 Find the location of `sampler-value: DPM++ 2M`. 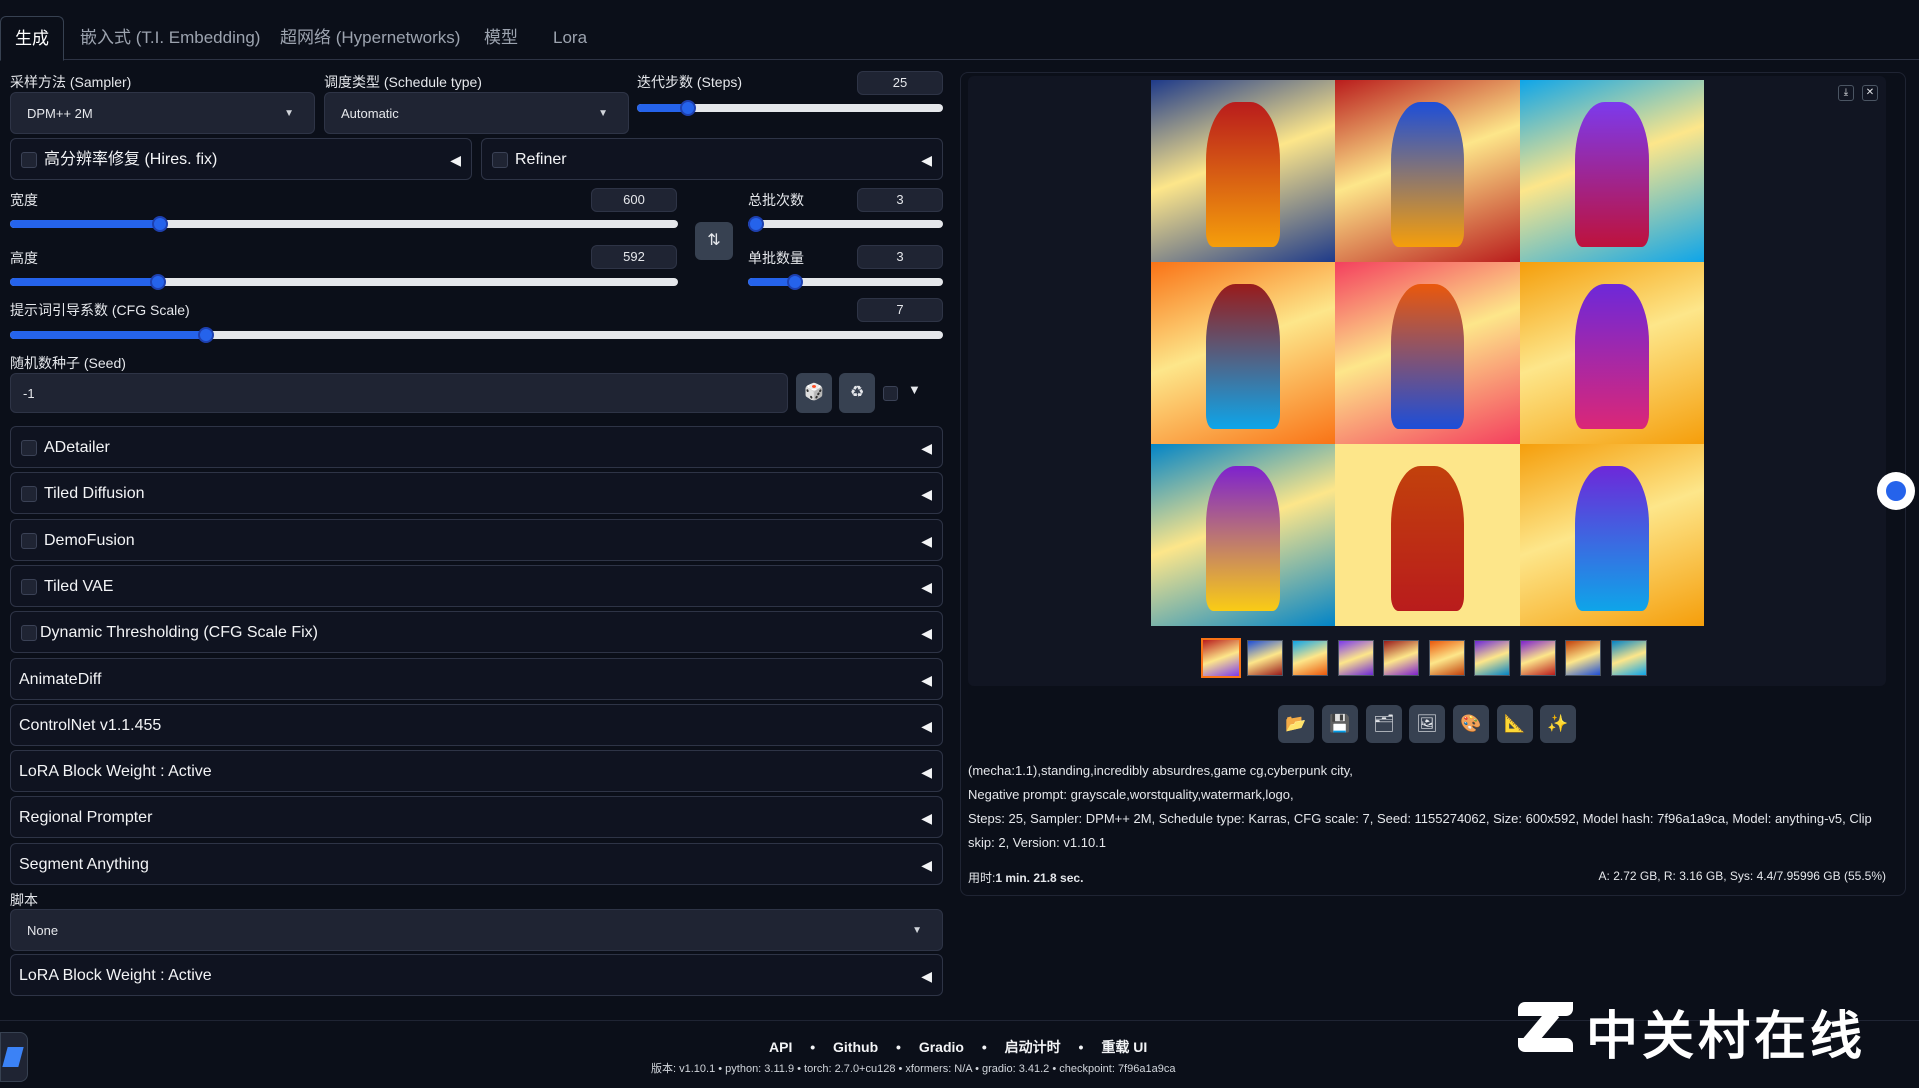

sampler-value: DPM++ 2M is located at coordinates (60, 113).